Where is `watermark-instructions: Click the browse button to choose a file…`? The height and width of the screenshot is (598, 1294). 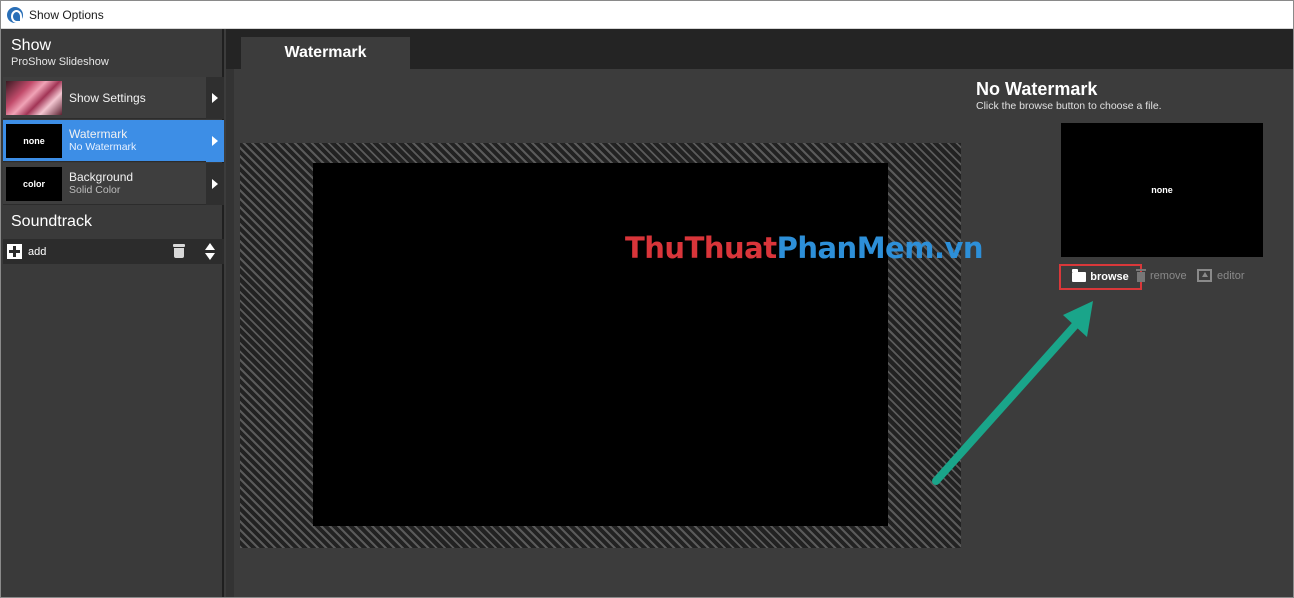 watermark-instructions: Click the browse button to choose a file… is located at coordinates (1069, 106).